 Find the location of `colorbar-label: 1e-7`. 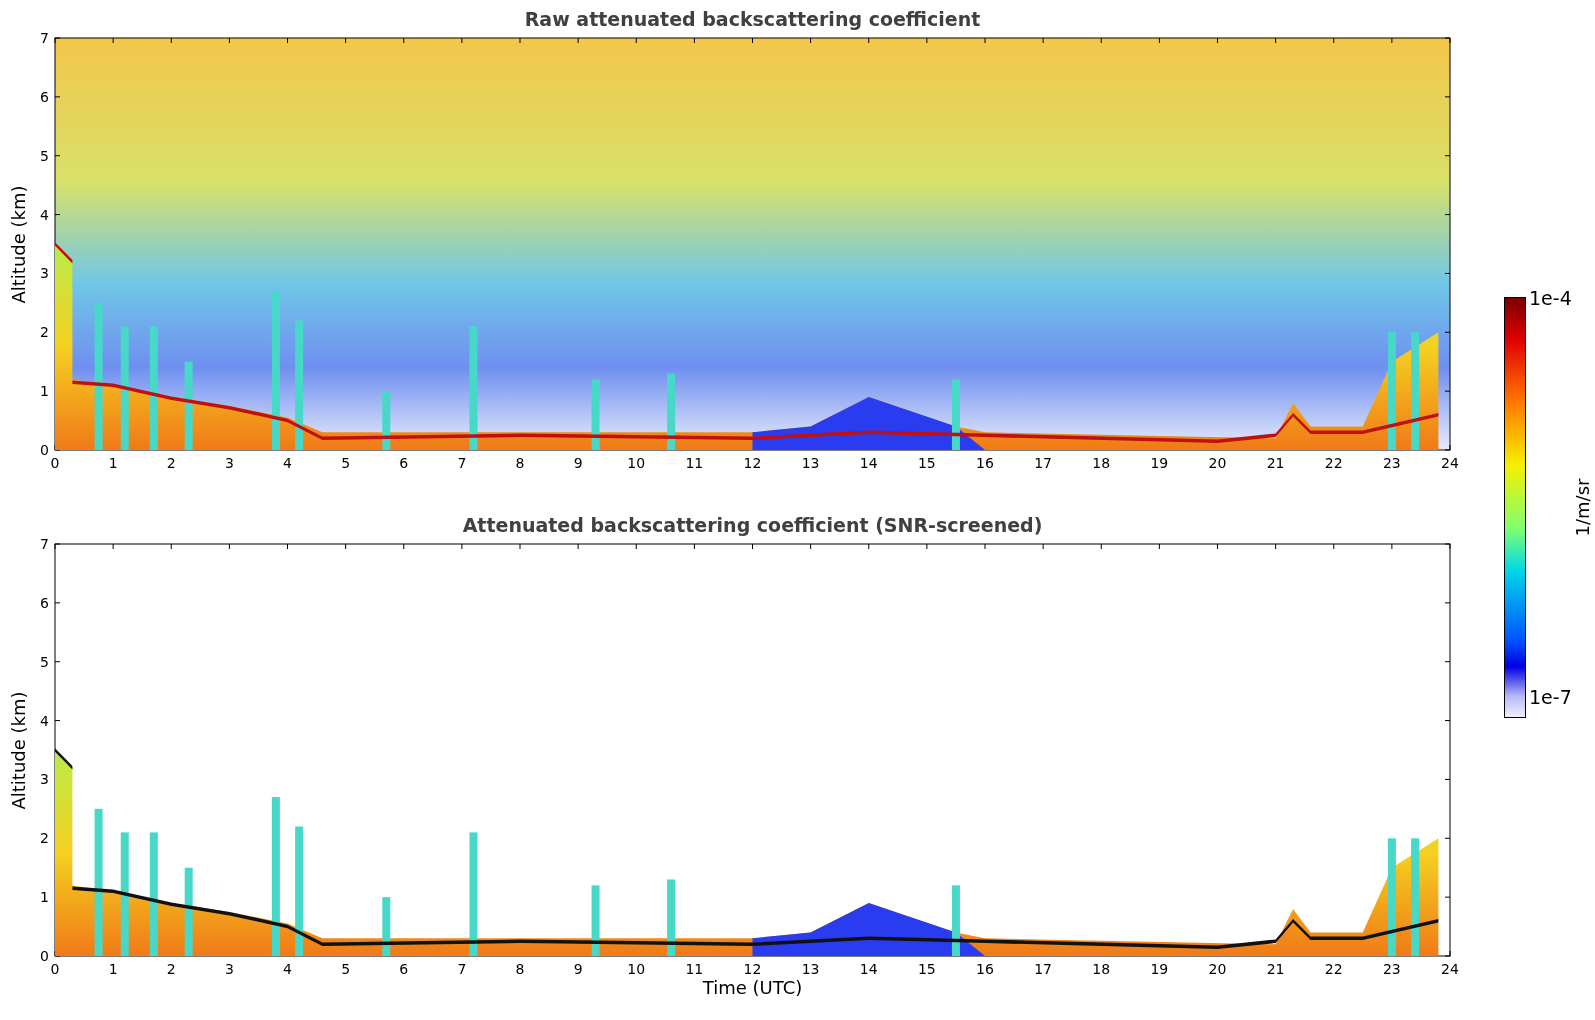

colorbar-label: 1e-7 is located at coordinates (1550, 697).